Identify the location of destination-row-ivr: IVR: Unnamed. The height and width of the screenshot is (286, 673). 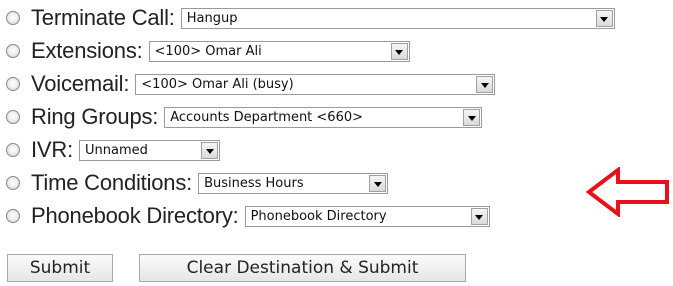
(113, 150).